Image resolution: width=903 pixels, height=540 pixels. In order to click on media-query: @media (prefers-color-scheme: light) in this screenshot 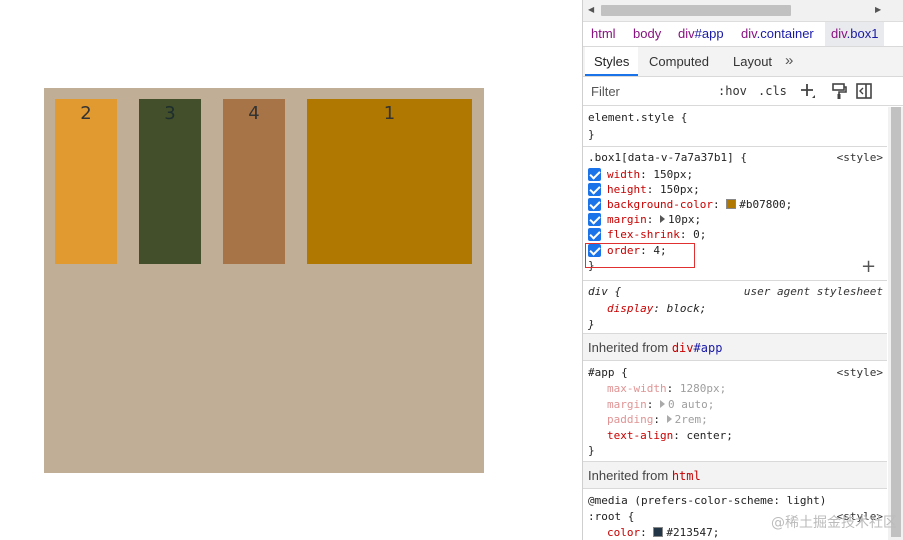, I will do `click(707, 500)`.